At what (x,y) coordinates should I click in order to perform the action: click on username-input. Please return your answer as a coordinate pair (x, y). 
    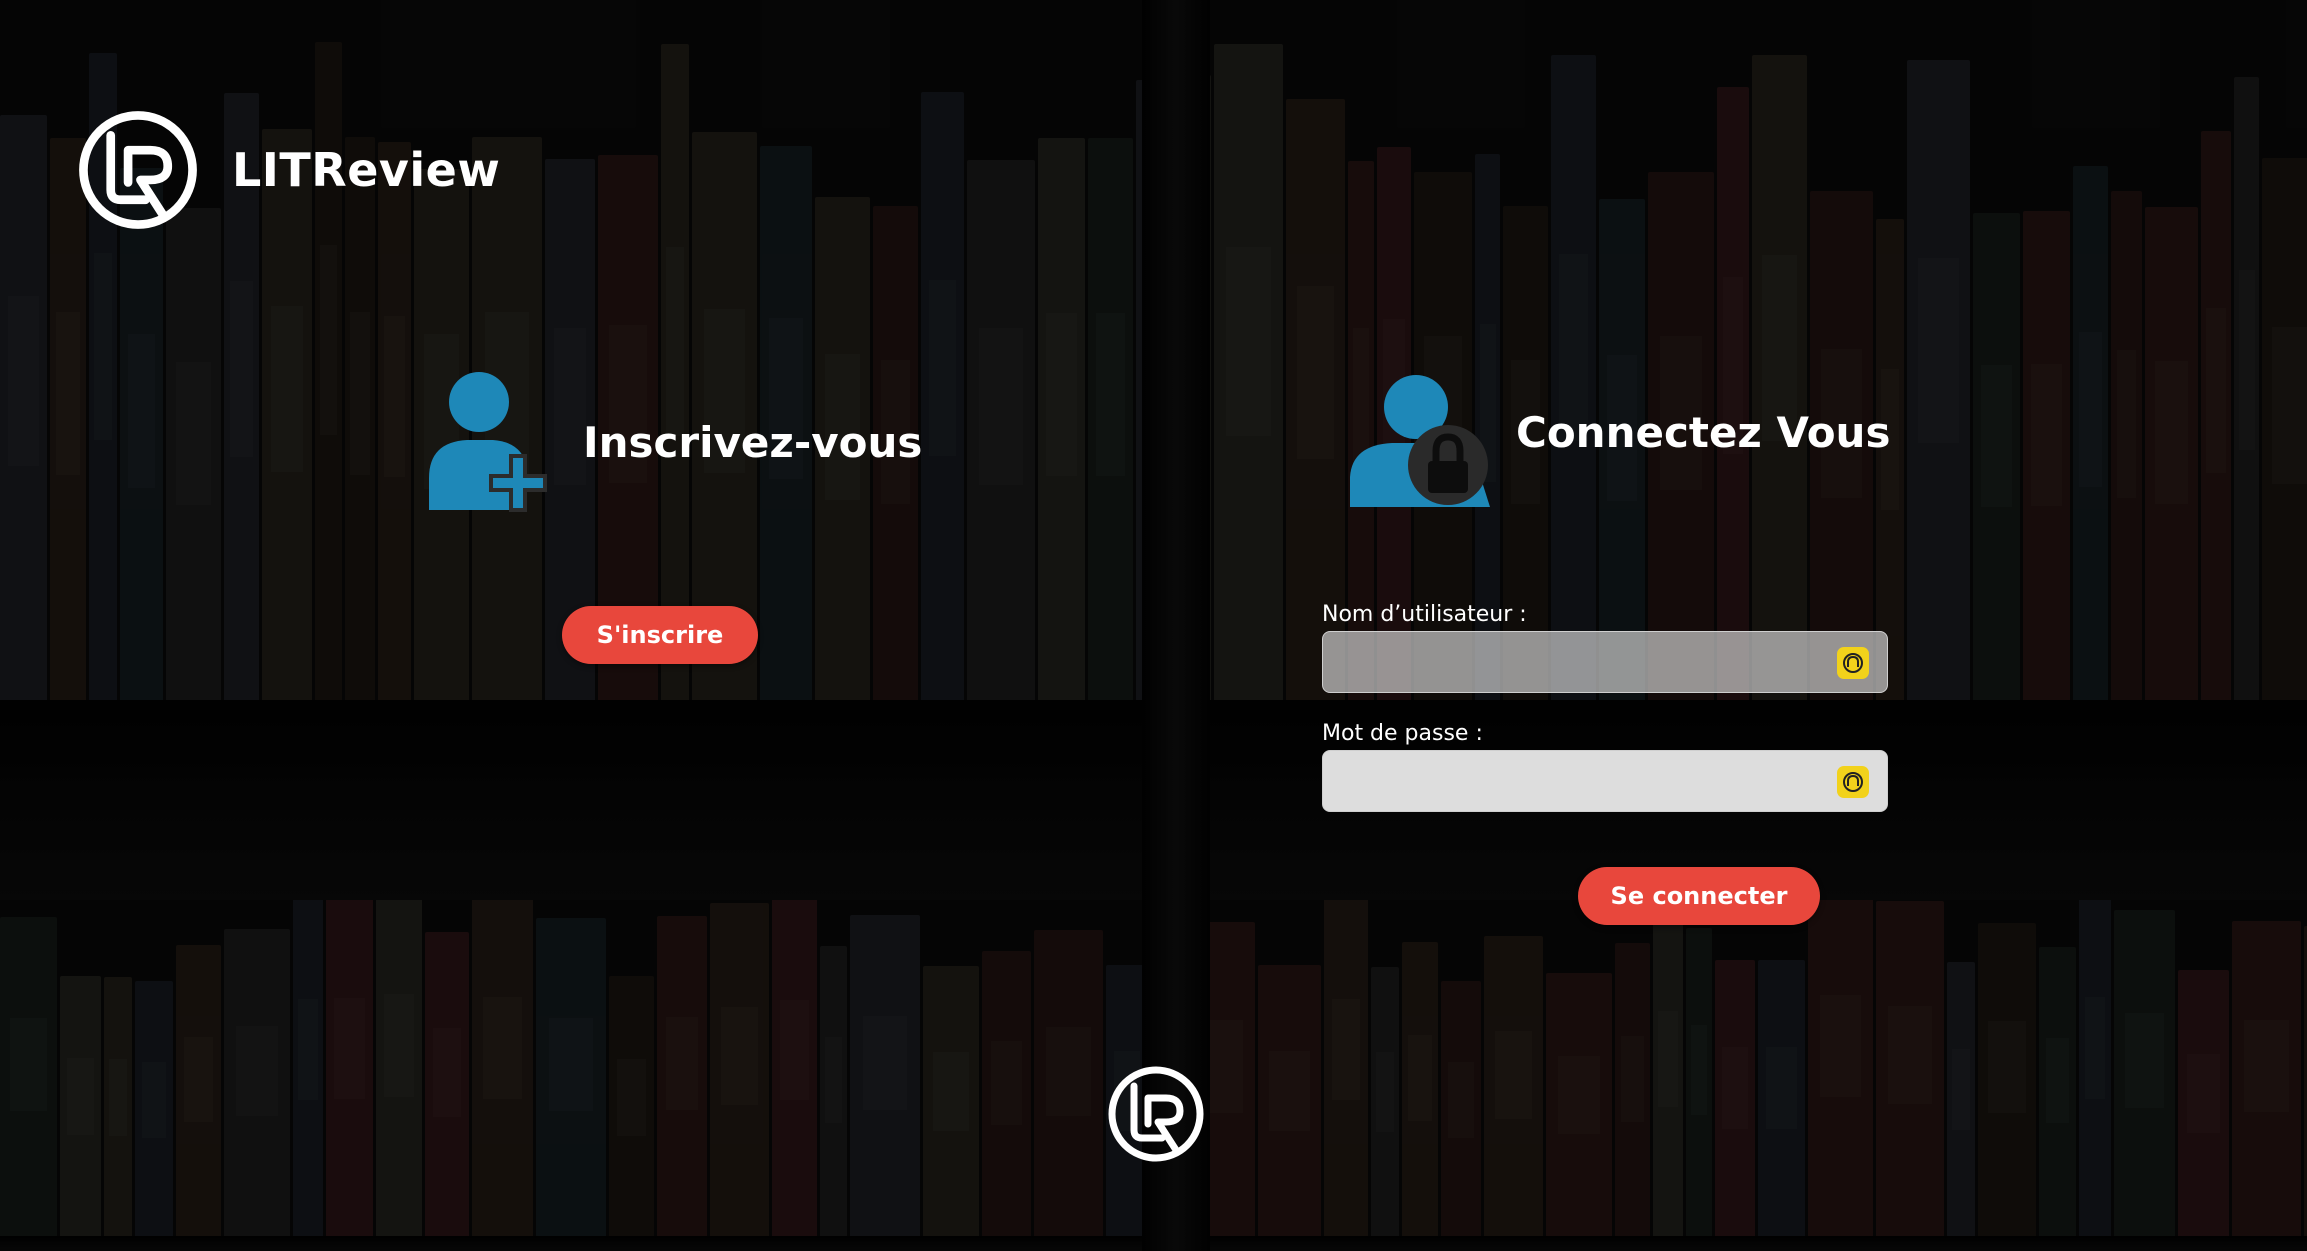
    Looking at the image, I should click on (1605, 662).